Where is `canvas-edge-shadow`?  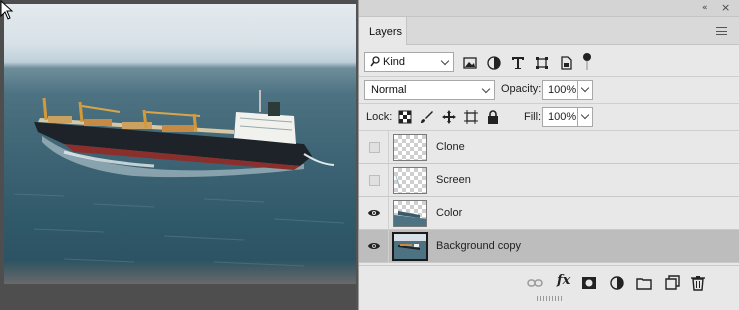
canvas-edge-shadow is located at coordinates (180, 272).